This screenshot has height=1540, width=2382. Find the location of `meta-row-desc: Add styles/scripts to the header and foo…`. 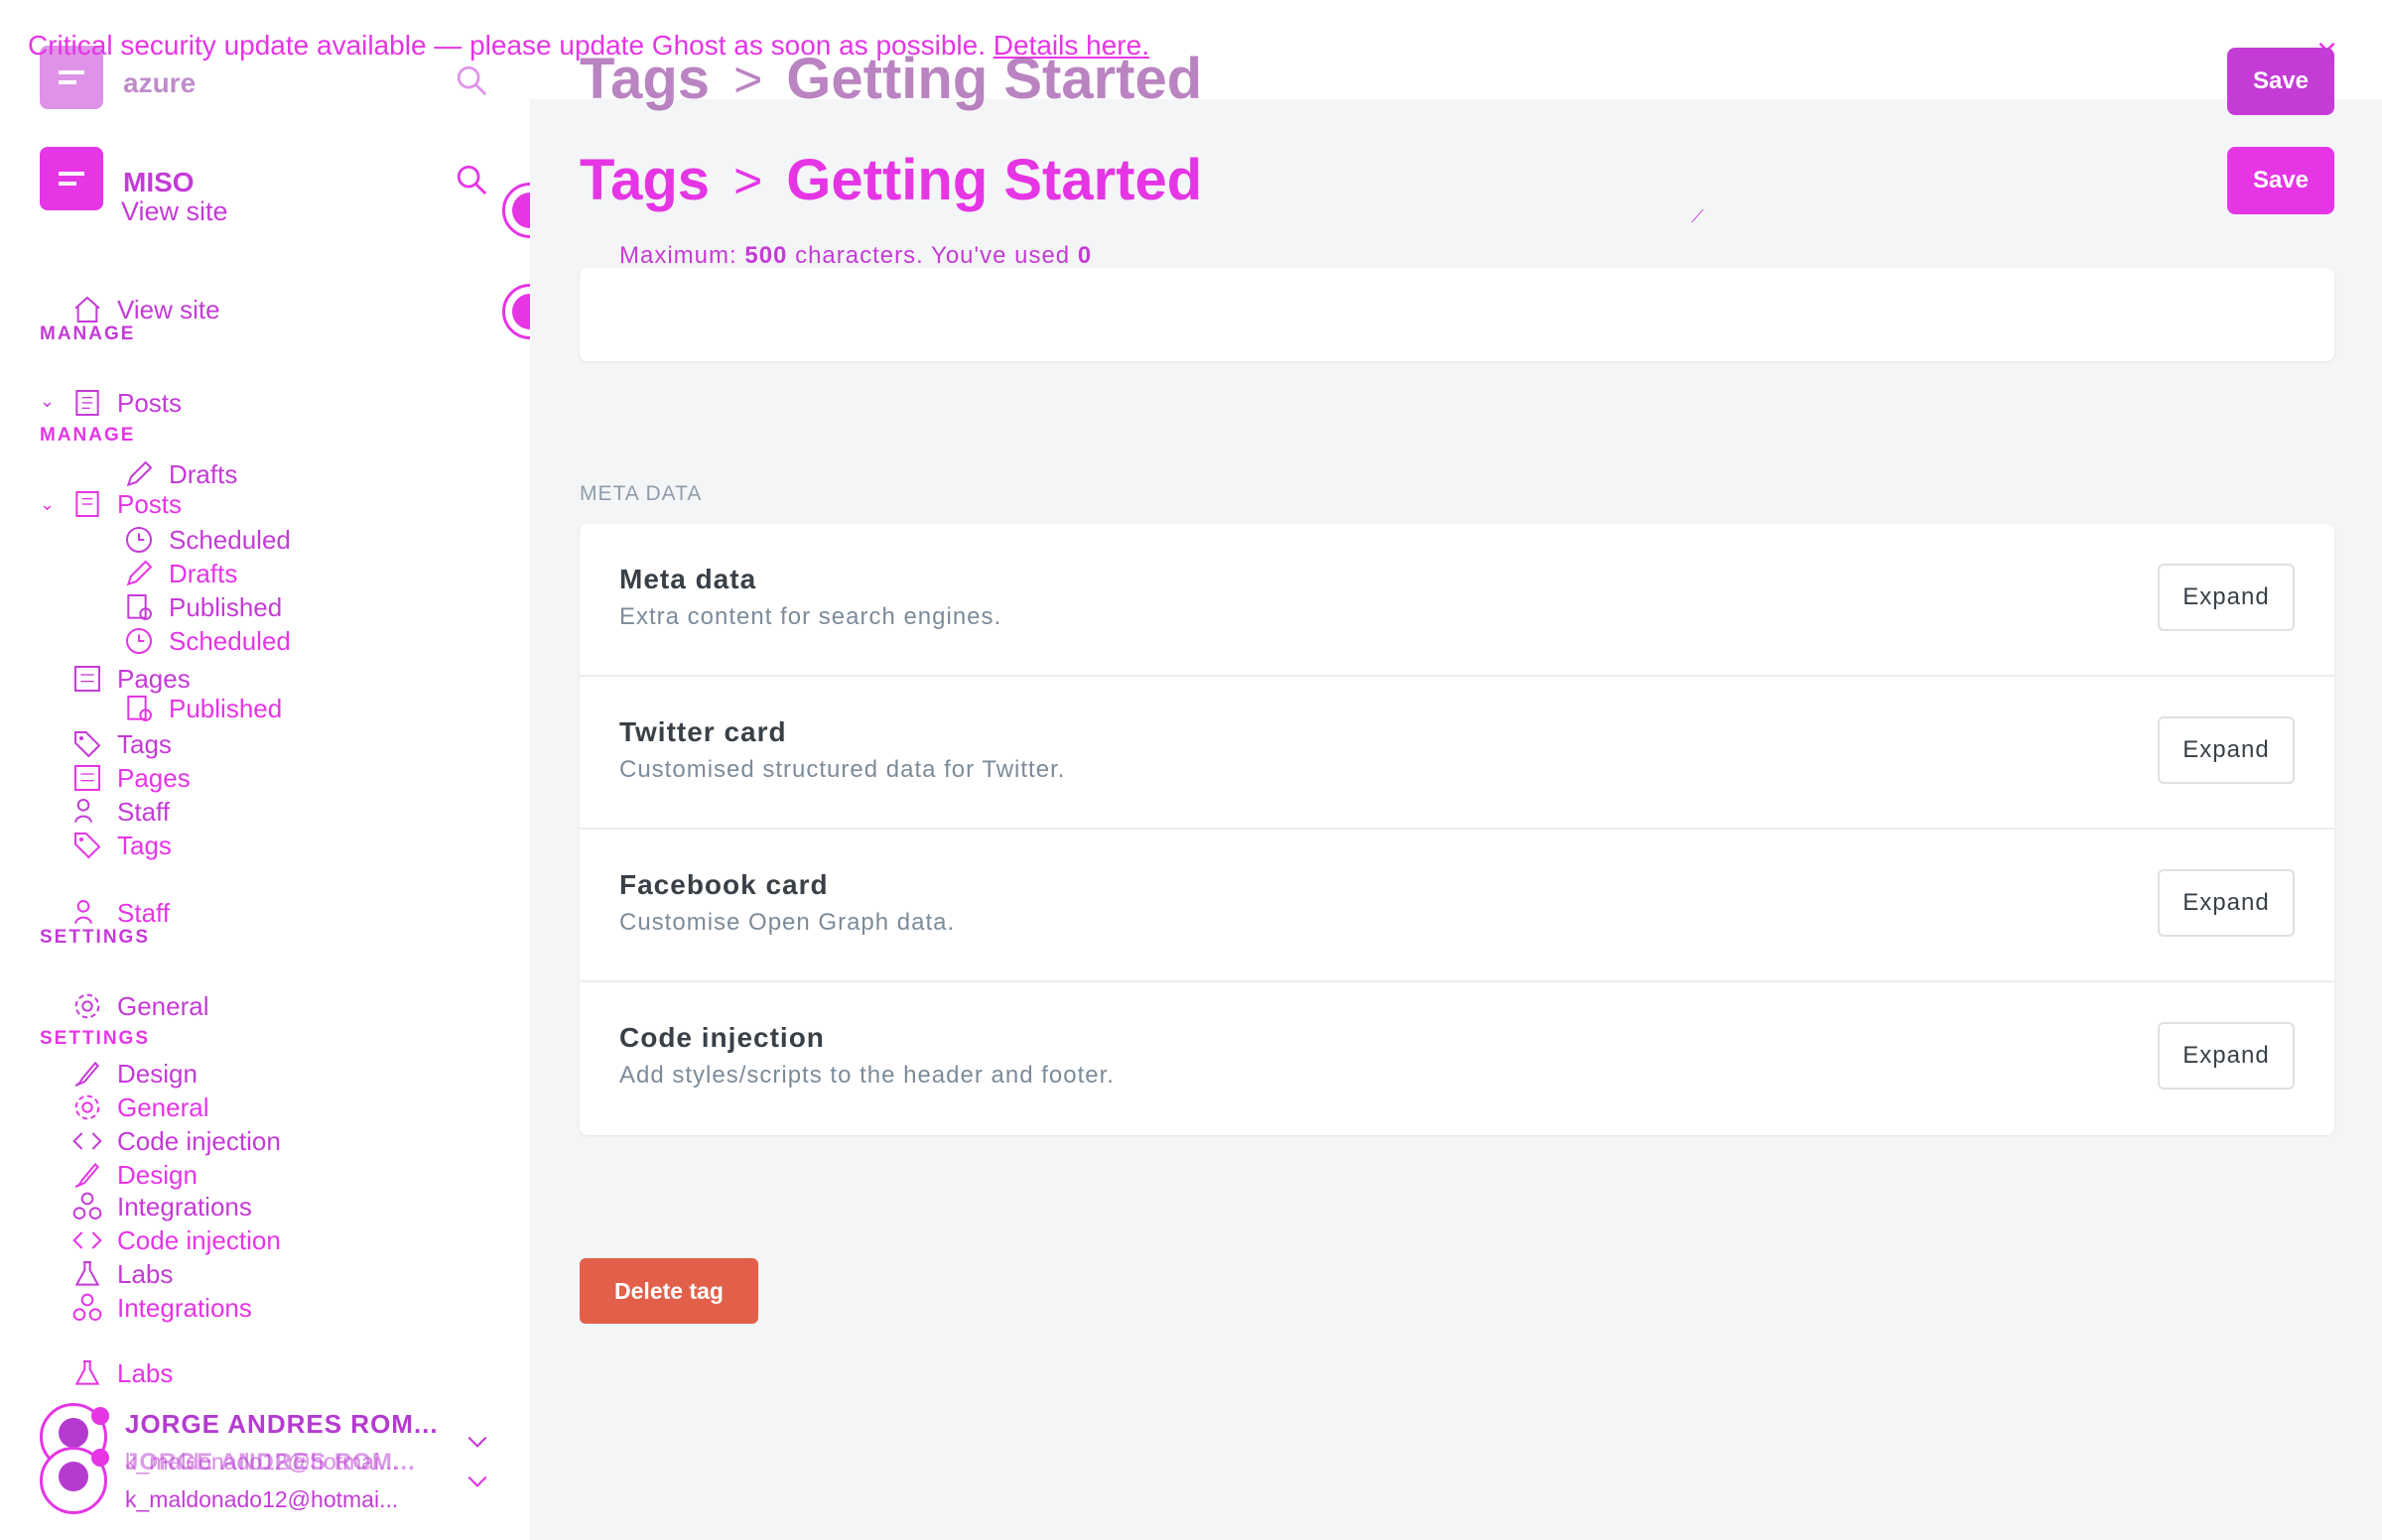

meta-row-desc: Add styles/scripts to the header and foo… is located at coordinates (867, 1075).